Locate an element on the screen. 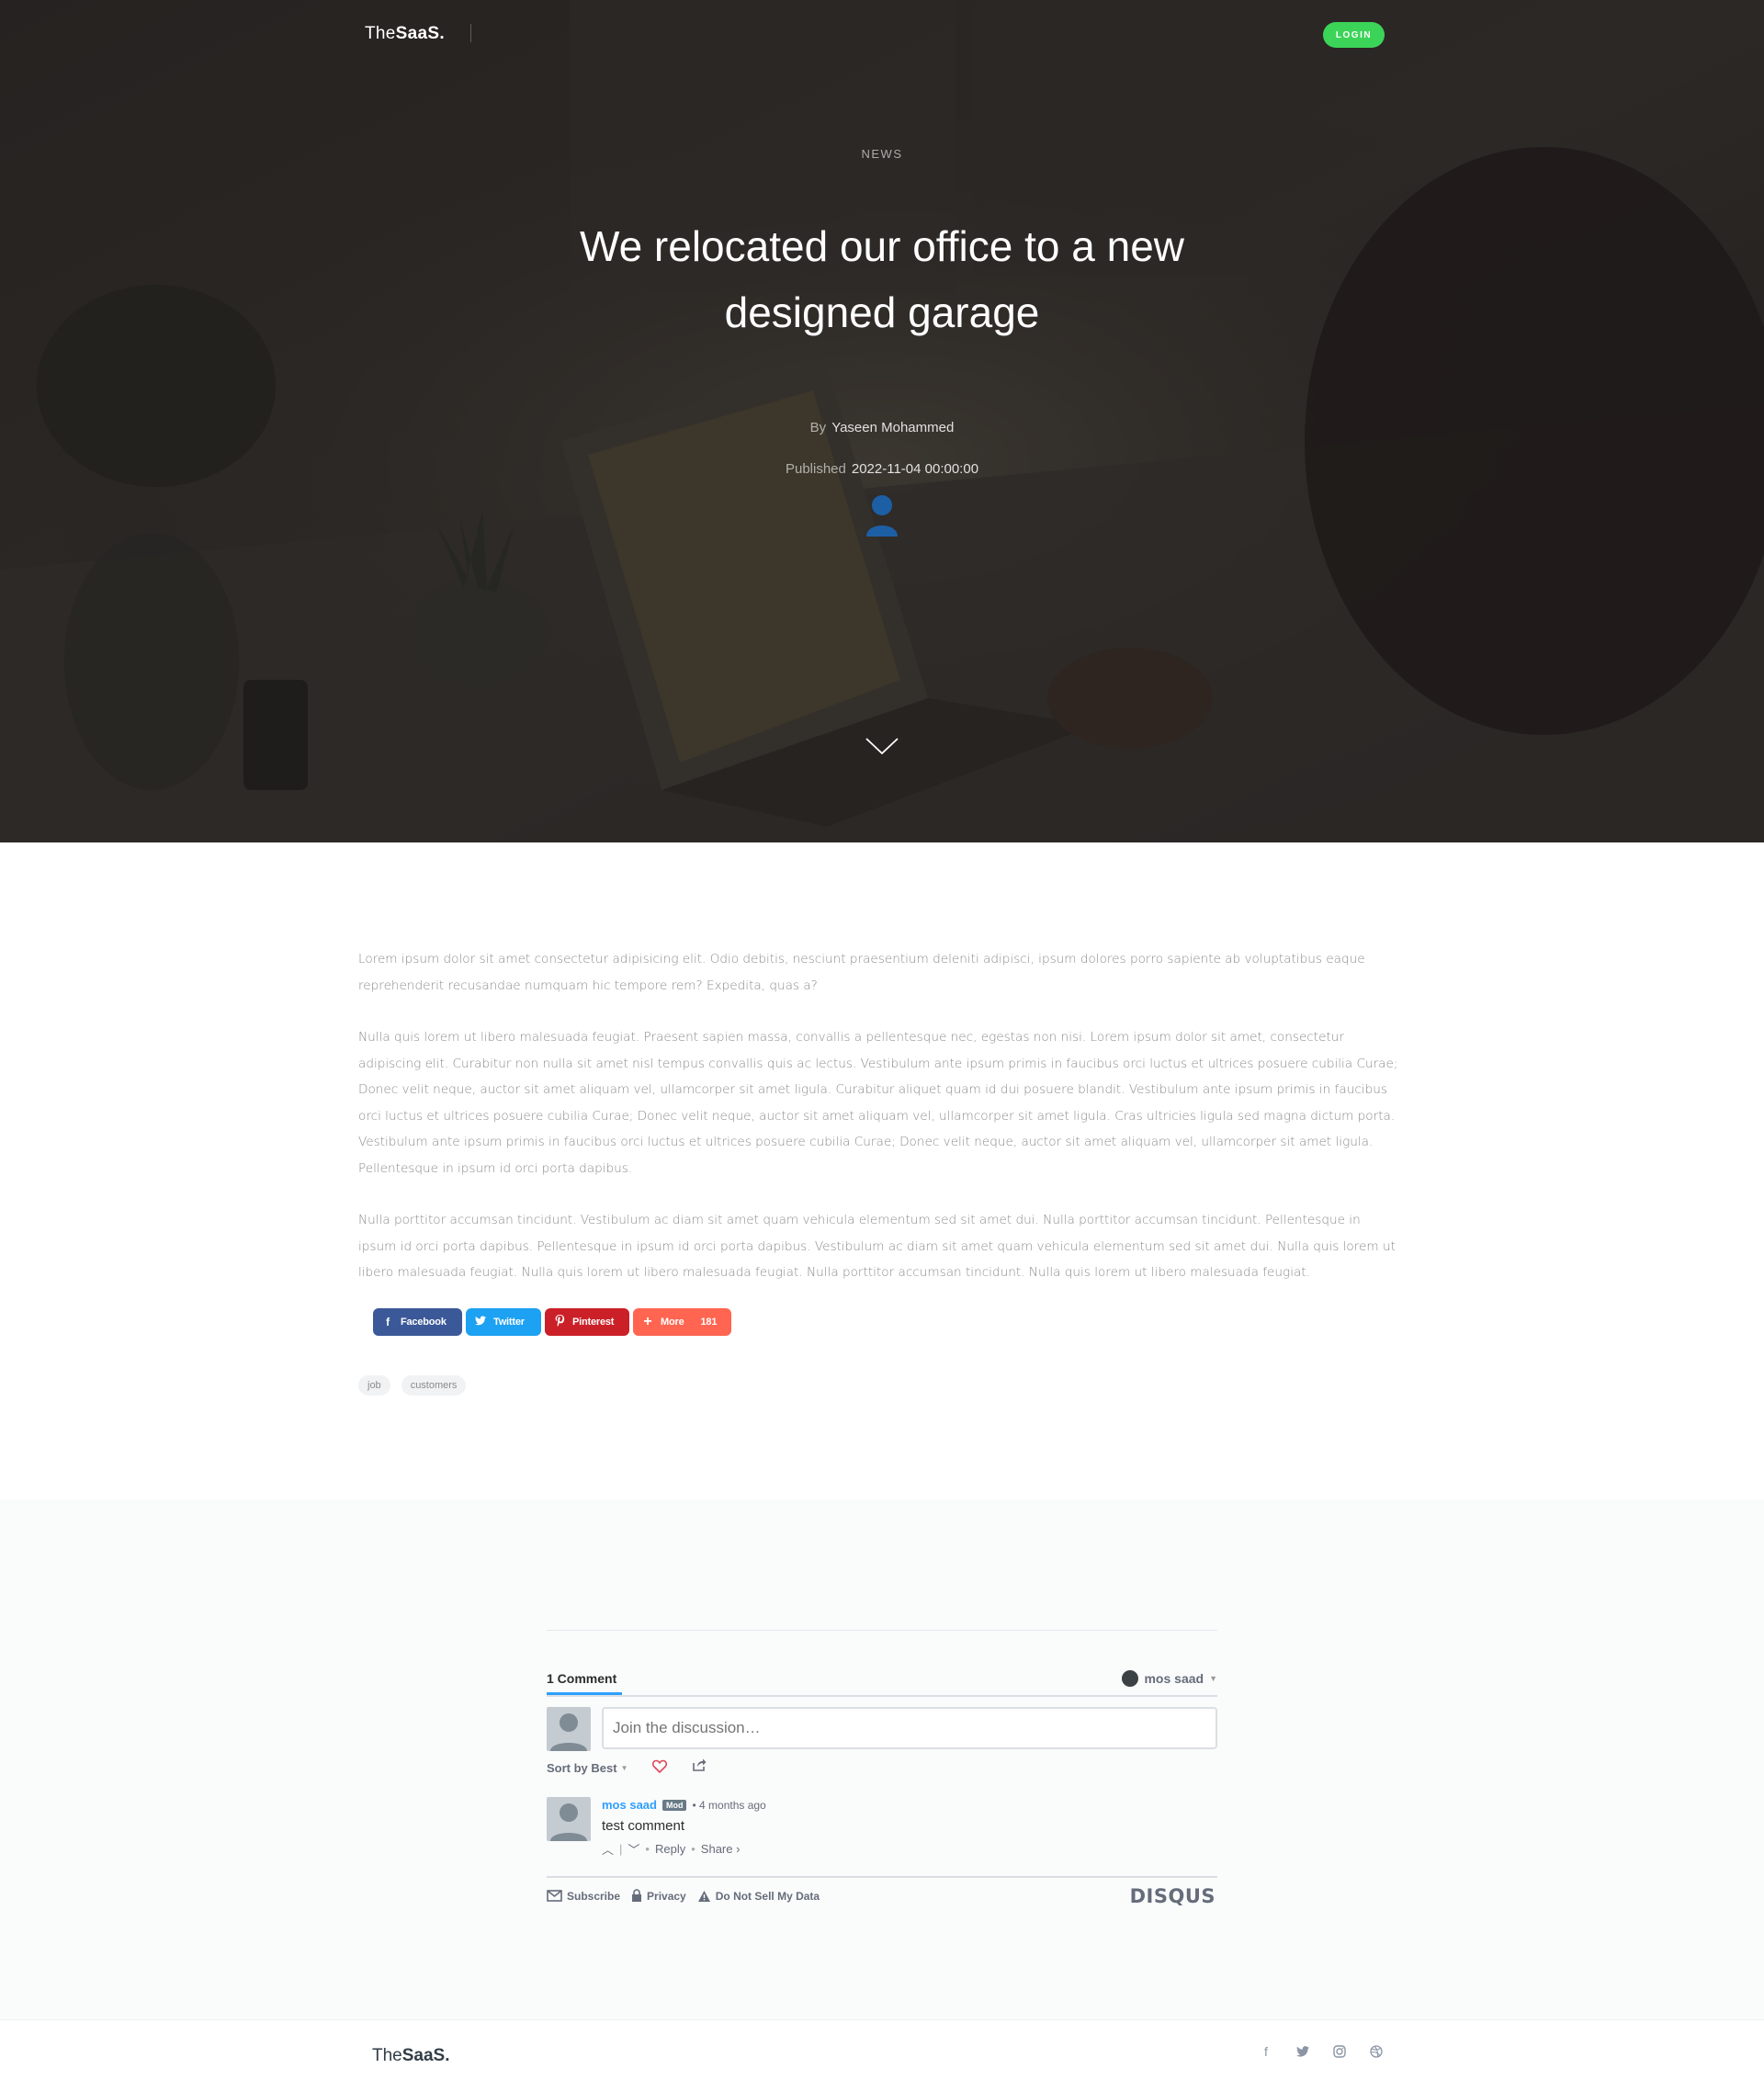 This screenshot has width=1764, height=2091. reply-link: Reply is located at coordinates (670, 1849).